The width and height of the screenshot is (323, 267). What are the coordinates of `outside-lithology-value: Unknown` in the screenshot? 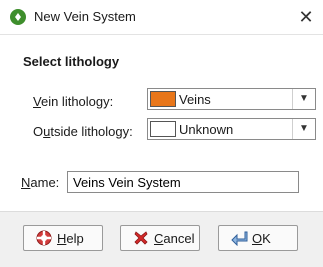 It's located at (206, 129).